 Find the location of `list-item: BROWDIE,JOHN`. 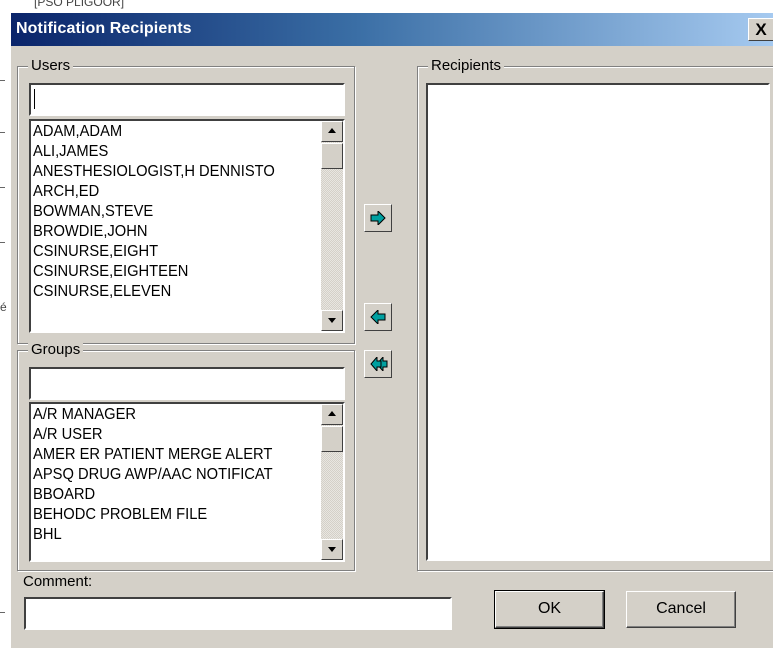

list-item: BROWDIE,JOHN is located at coordinates (165, 232).